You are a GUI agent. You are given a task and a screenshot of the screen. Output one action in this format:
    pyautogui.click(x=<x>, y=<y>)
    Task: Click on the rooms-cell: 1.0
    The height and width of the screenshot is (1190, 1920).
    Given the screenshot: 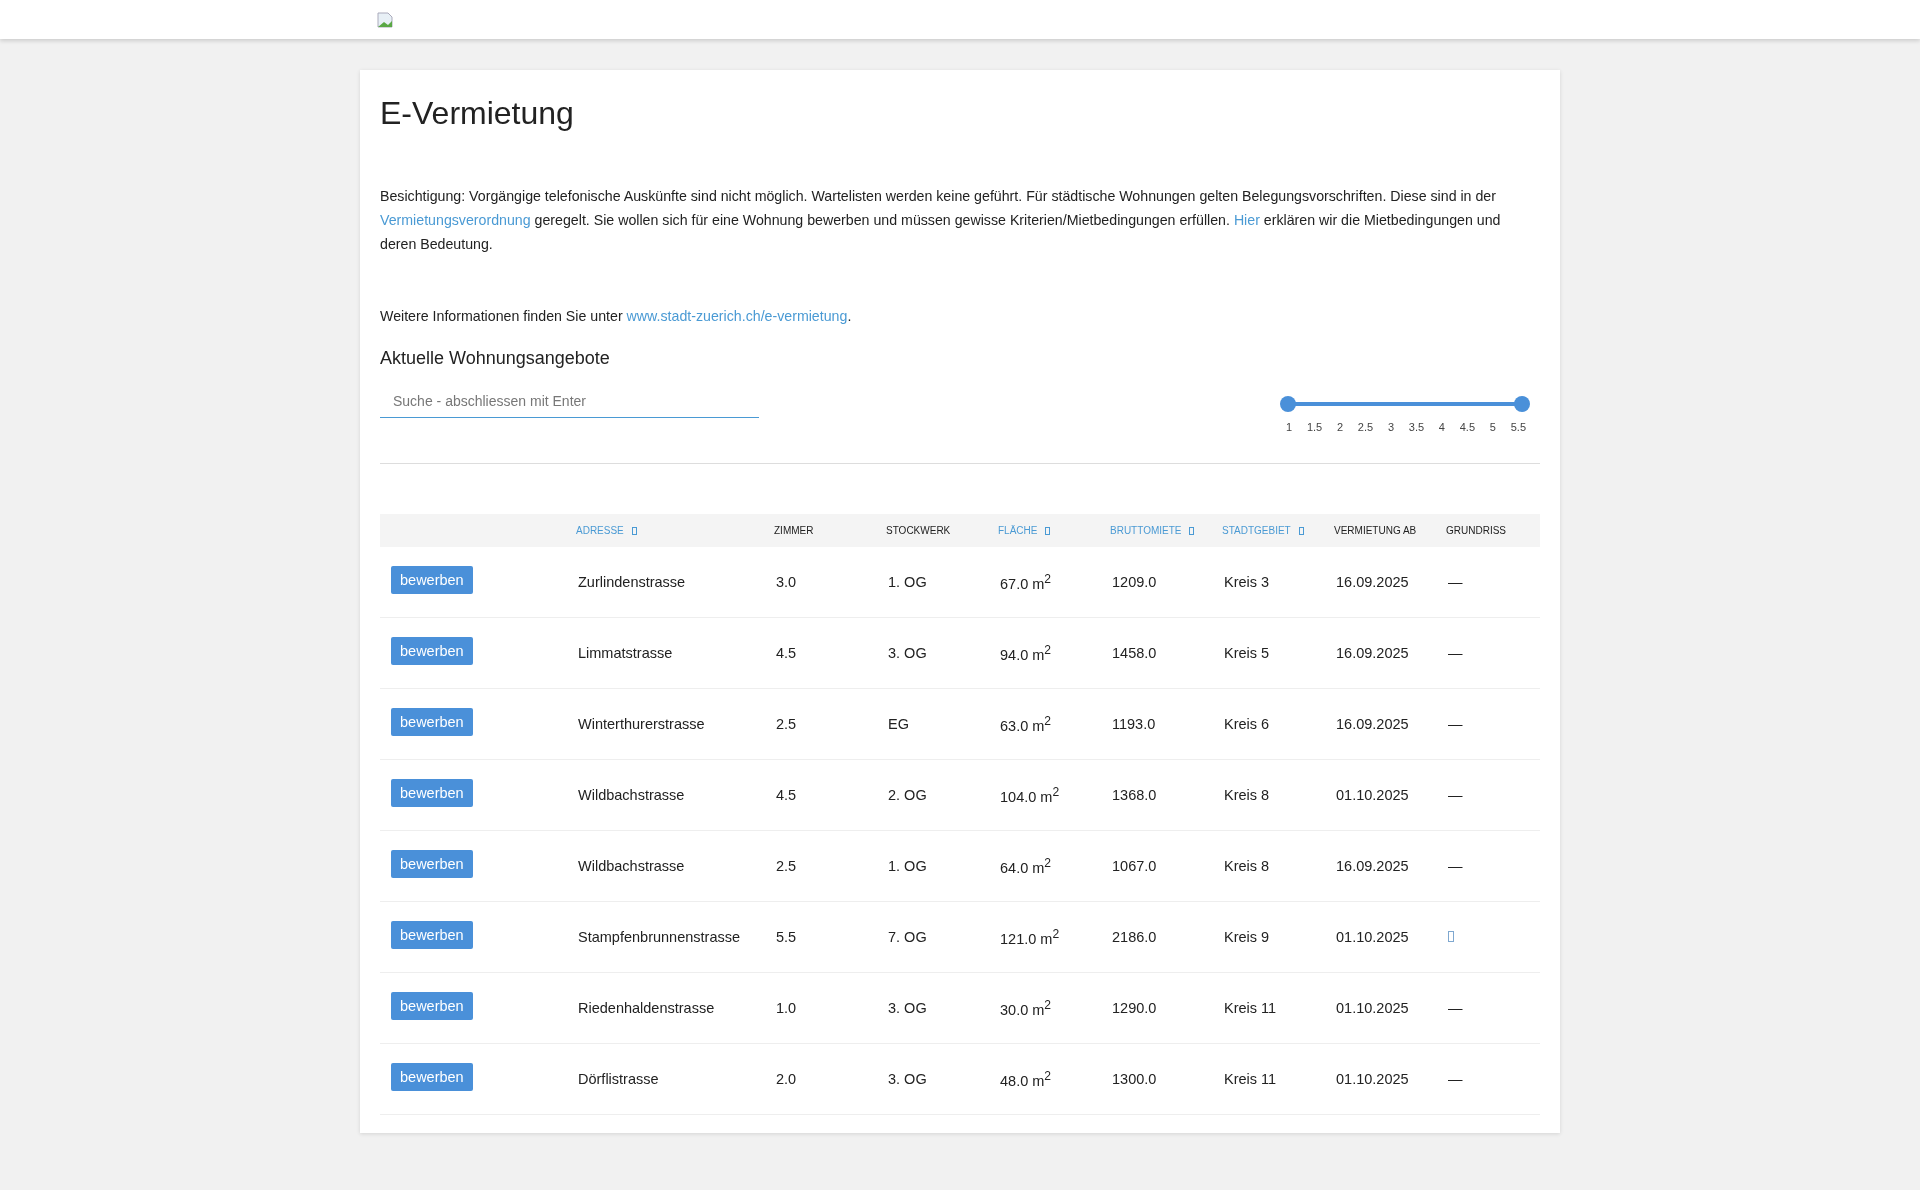 What is the action you would take?
    pyautogui.click(x=786, y=1008)
    